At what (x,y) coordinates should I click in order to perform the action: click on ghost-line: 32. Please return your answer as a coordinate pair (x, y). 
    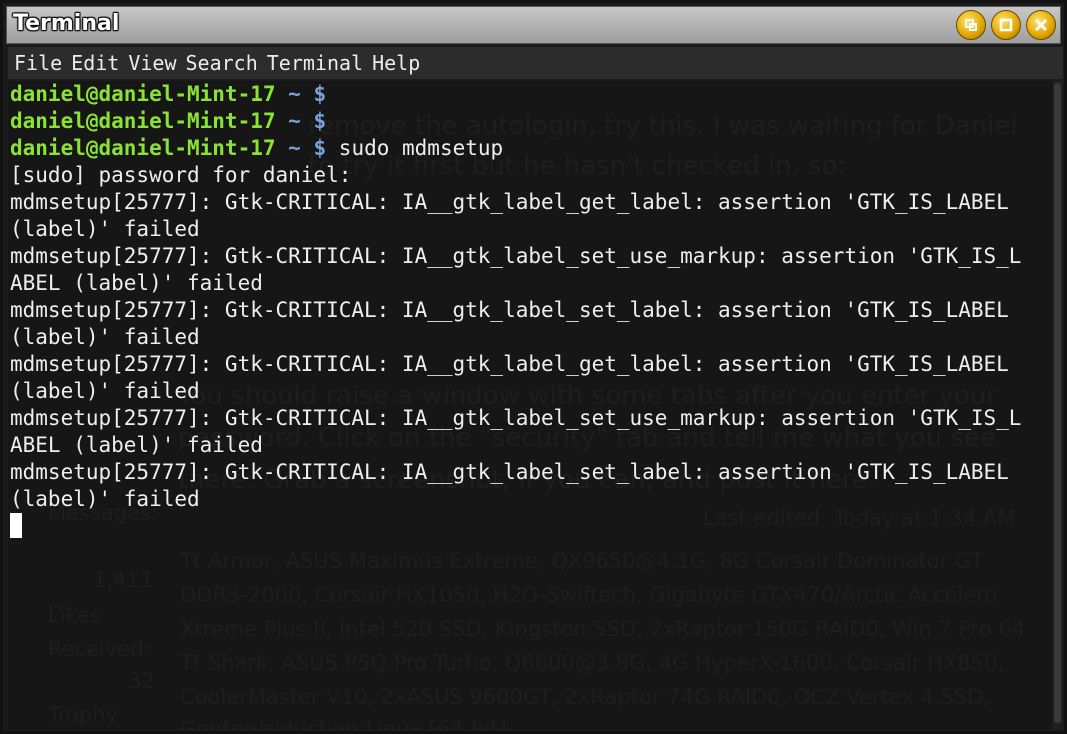
    Looking at the image, I should click on (141, 681).